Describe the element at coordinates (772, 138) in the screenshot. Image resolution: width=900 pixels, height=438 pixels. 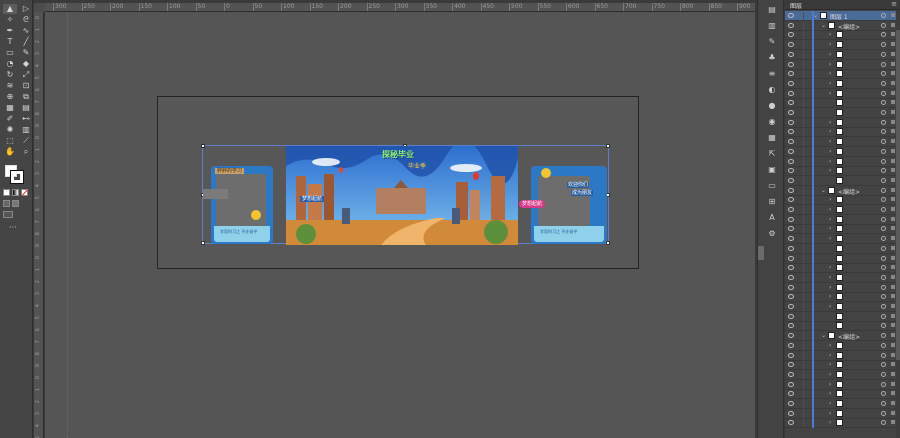
I see `swatches-icon: ▦` at that location.